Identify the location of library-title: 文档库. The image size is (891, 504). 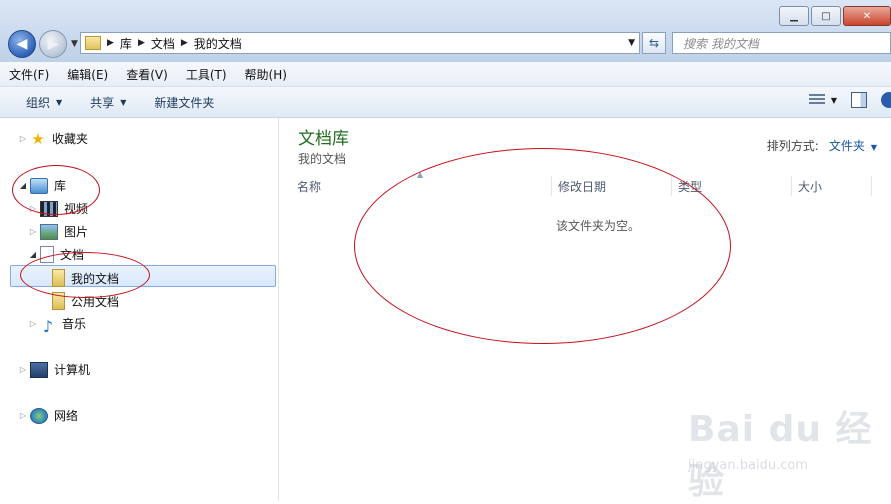
(323, 139).